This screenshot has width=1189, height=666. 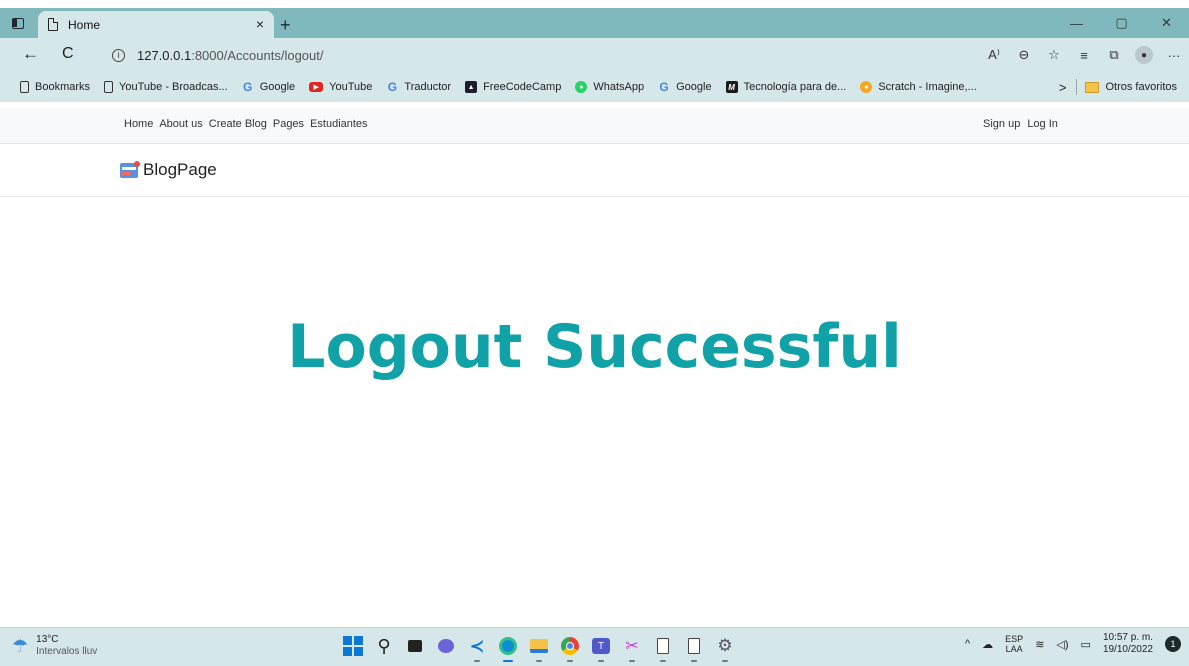 What do you see at coordinates (1144, 55) in the screenshot?
I see `profile-icon: ●` at bounding box center [1144, 55].